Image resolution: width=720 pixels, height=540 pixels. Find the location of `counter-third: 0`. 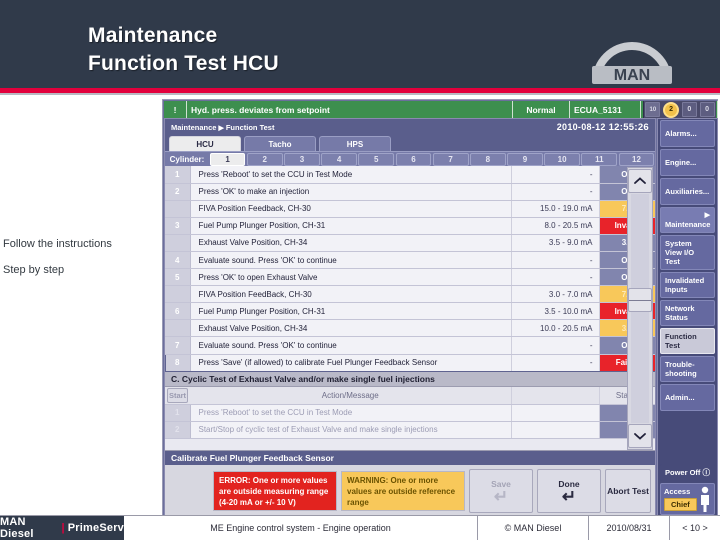

counter-third: 0 is located at coordinates (689, 109).